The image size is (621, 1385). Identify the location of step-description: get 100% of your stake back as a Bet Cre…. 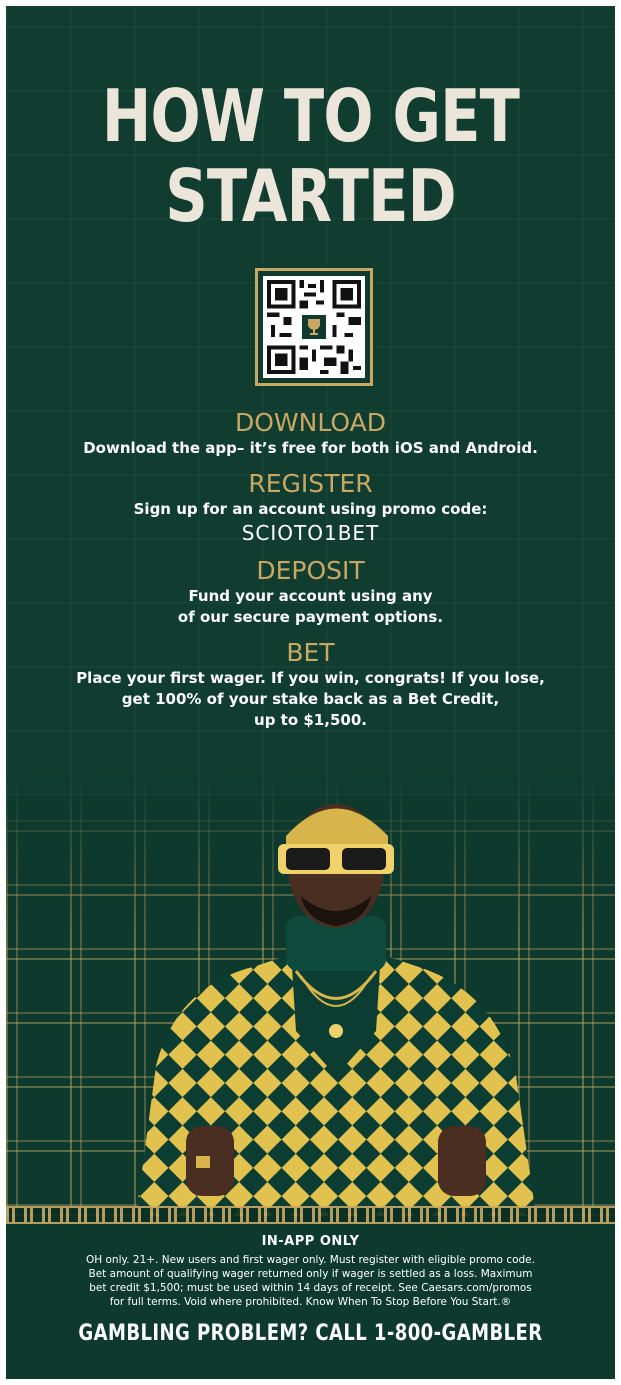
(310, 699).